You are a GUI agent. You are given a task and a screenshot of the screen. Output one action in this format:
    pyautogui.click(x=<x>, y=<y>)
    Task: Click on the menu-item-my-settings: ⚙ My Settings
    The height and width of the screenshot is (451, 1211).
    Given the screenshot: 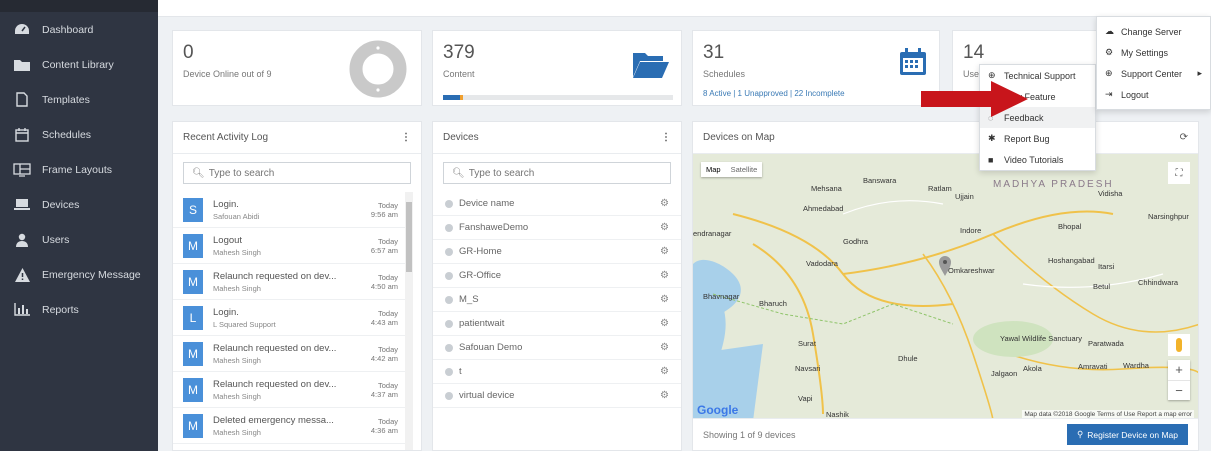 What is the action you would take?
    pyautogui.click(x=1153, y=52)
    